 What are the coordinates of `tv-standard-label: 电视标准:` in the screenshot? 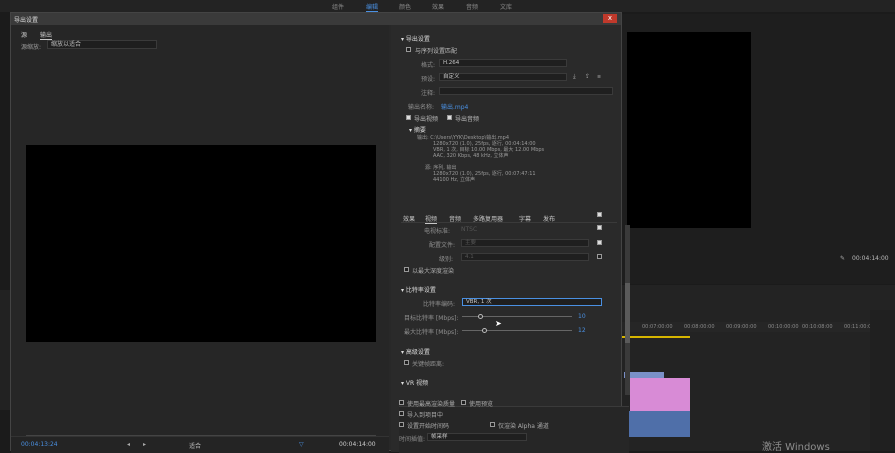 It's located at (437, 231).